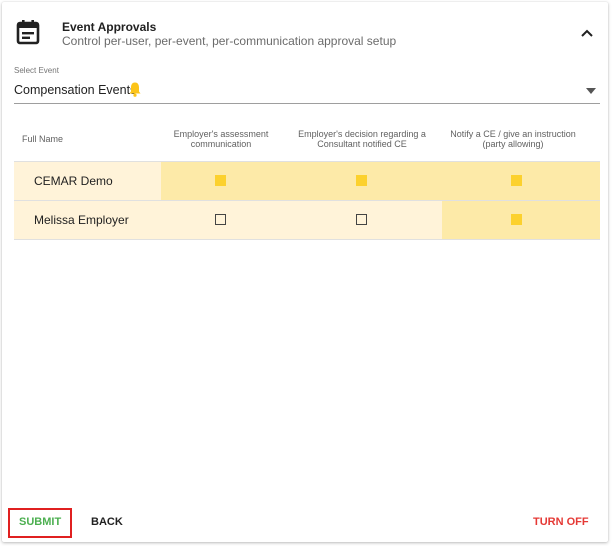 The width and height of the screenshot is (612, 546). What do you see at coordinates (221, 139) in the screenshot?
I see `column-header-assessment: Employer's assessment communication` at bounding box center [221, 139].